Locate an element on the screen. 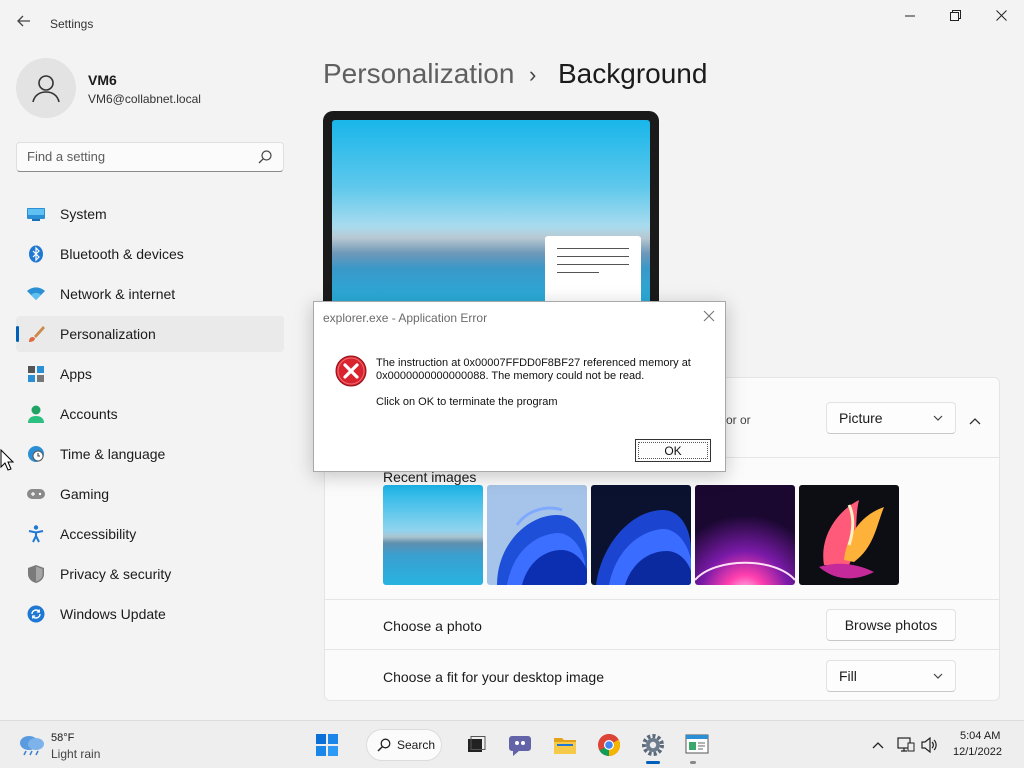  sidebar-item-label: Time & language is located at coordinates (113, 454).